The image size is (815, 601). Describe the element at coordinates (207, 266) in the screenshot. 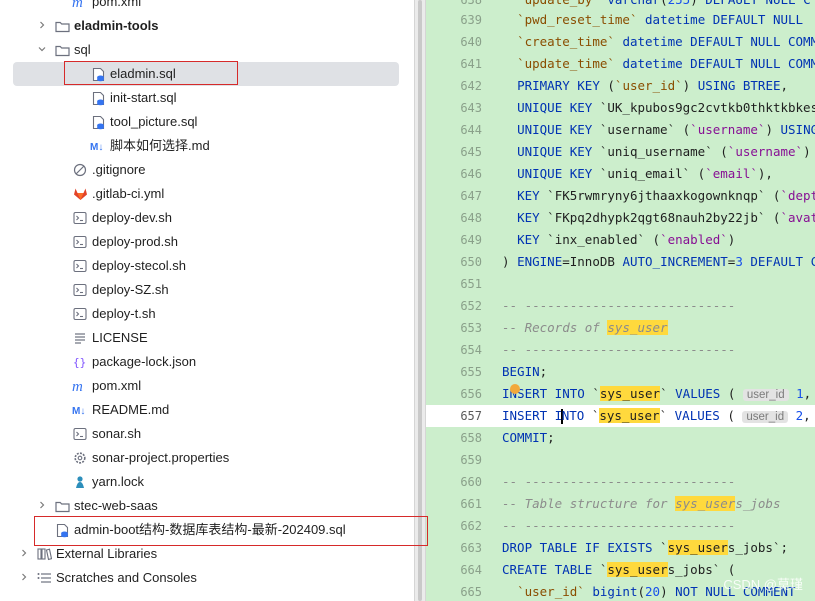

I see `tree-item: deploy-stecol.sh` at that location.